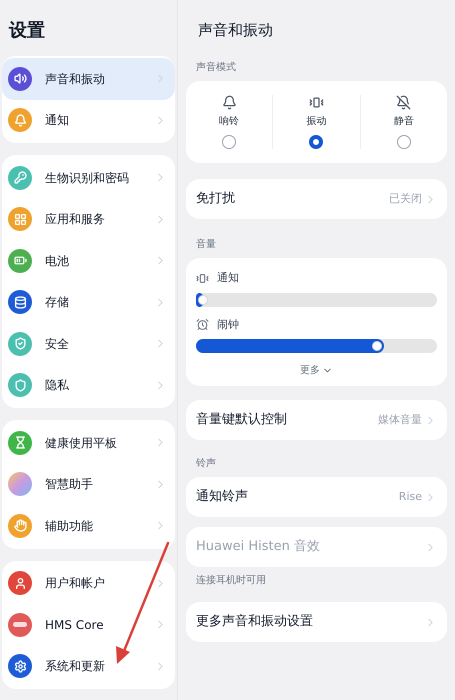 This screenshot has height=700, width=455. I want to click on slider-thumb, so click(203, 299).